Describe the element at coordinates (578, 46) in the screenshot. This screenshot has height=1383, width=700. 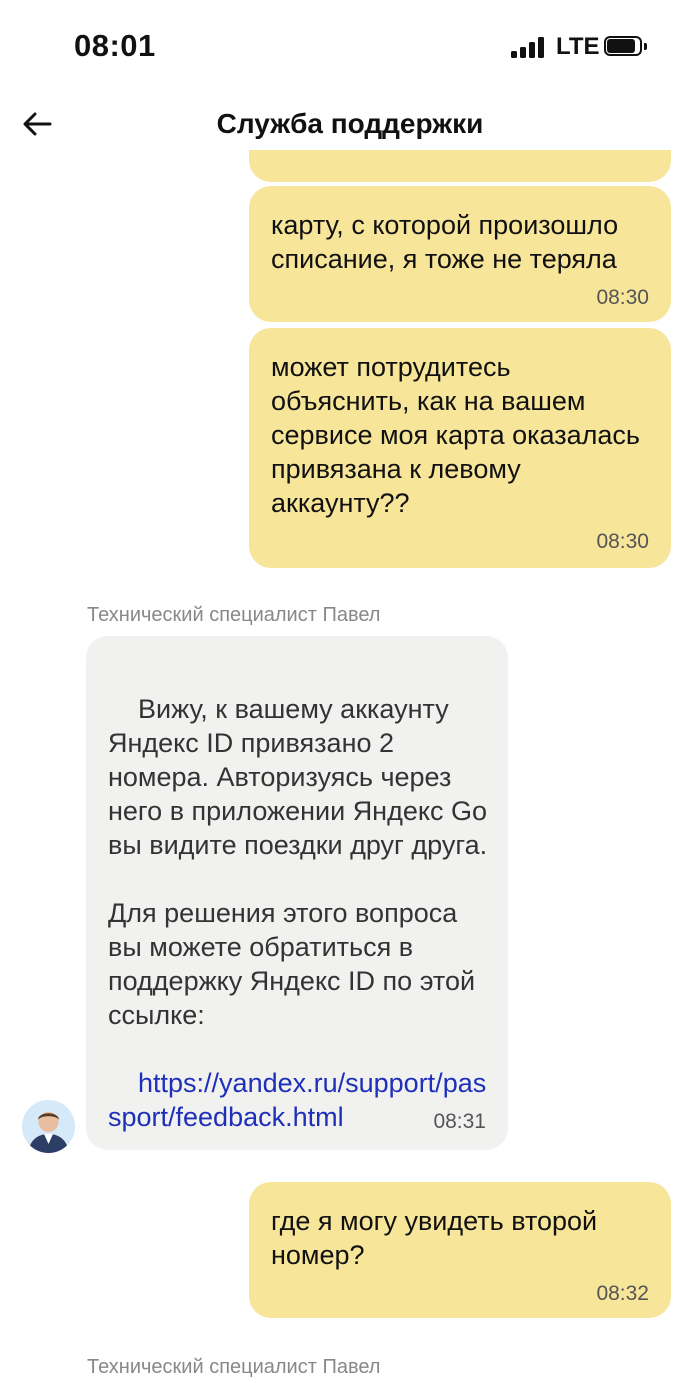
I see `network-type: LTE` at that location.